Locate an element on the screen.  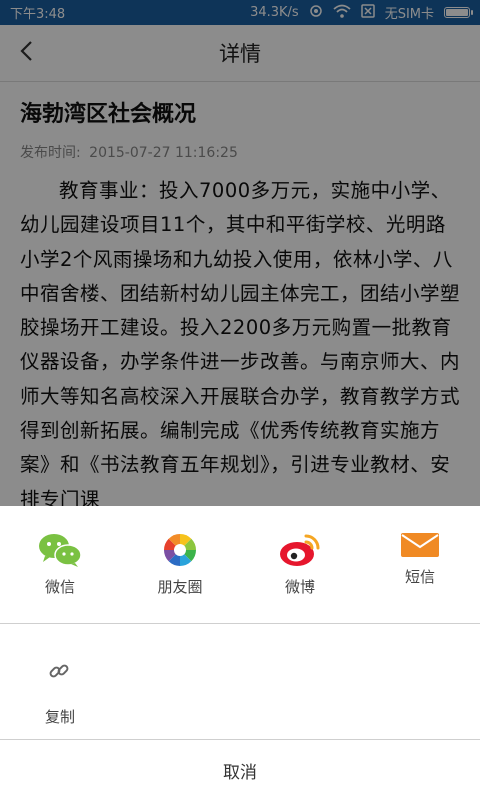
sms-icon is located at coordinates (420, 547).